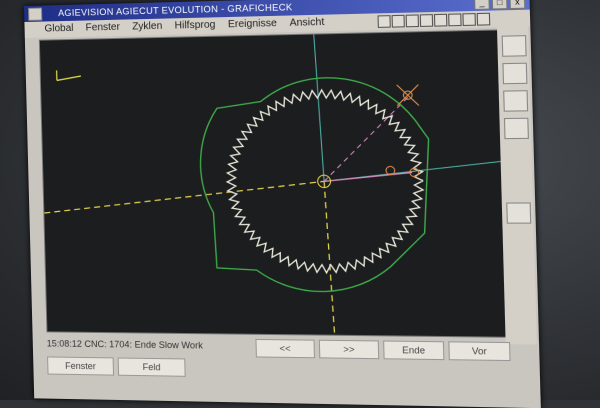 This screenshot has height=408, width=600. What do you see at coordinates (125, 344) in the screenshot?
I see `status-message: 15:08:12 CNC: 1704: Ende Slow Work` at bounding box center [125, 344].